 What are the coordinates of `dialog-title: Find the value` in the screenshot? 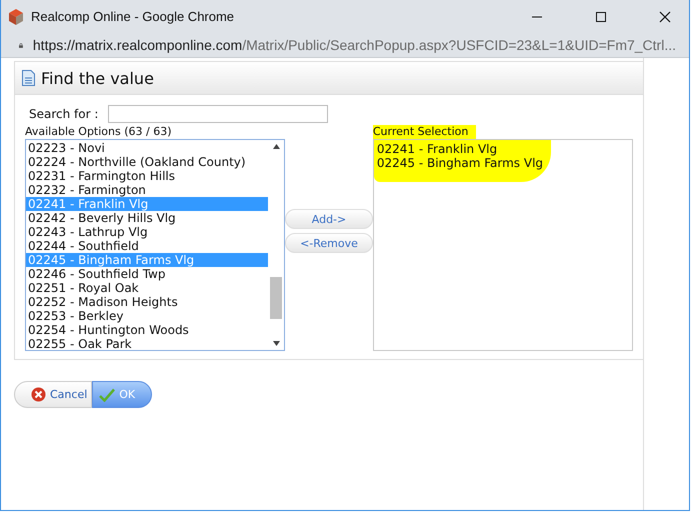 It's located at (97, 78).